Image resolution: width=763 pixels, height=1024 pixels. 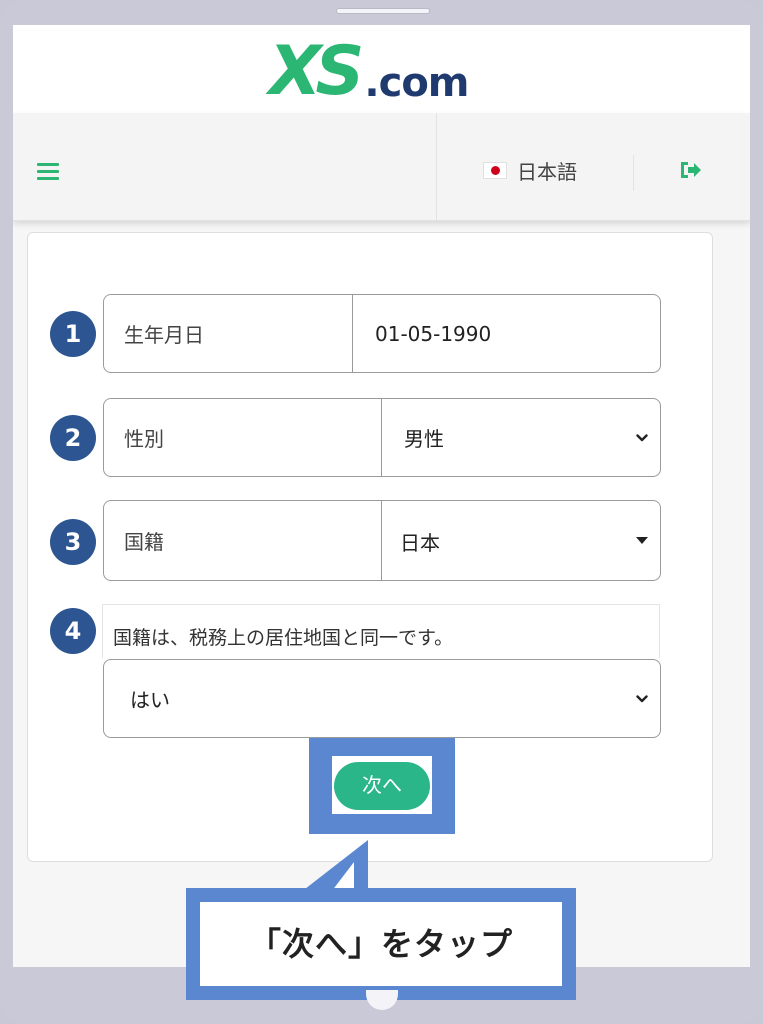 I want to click on birthdate-label: 生年月日, so click(x=228, y=333).